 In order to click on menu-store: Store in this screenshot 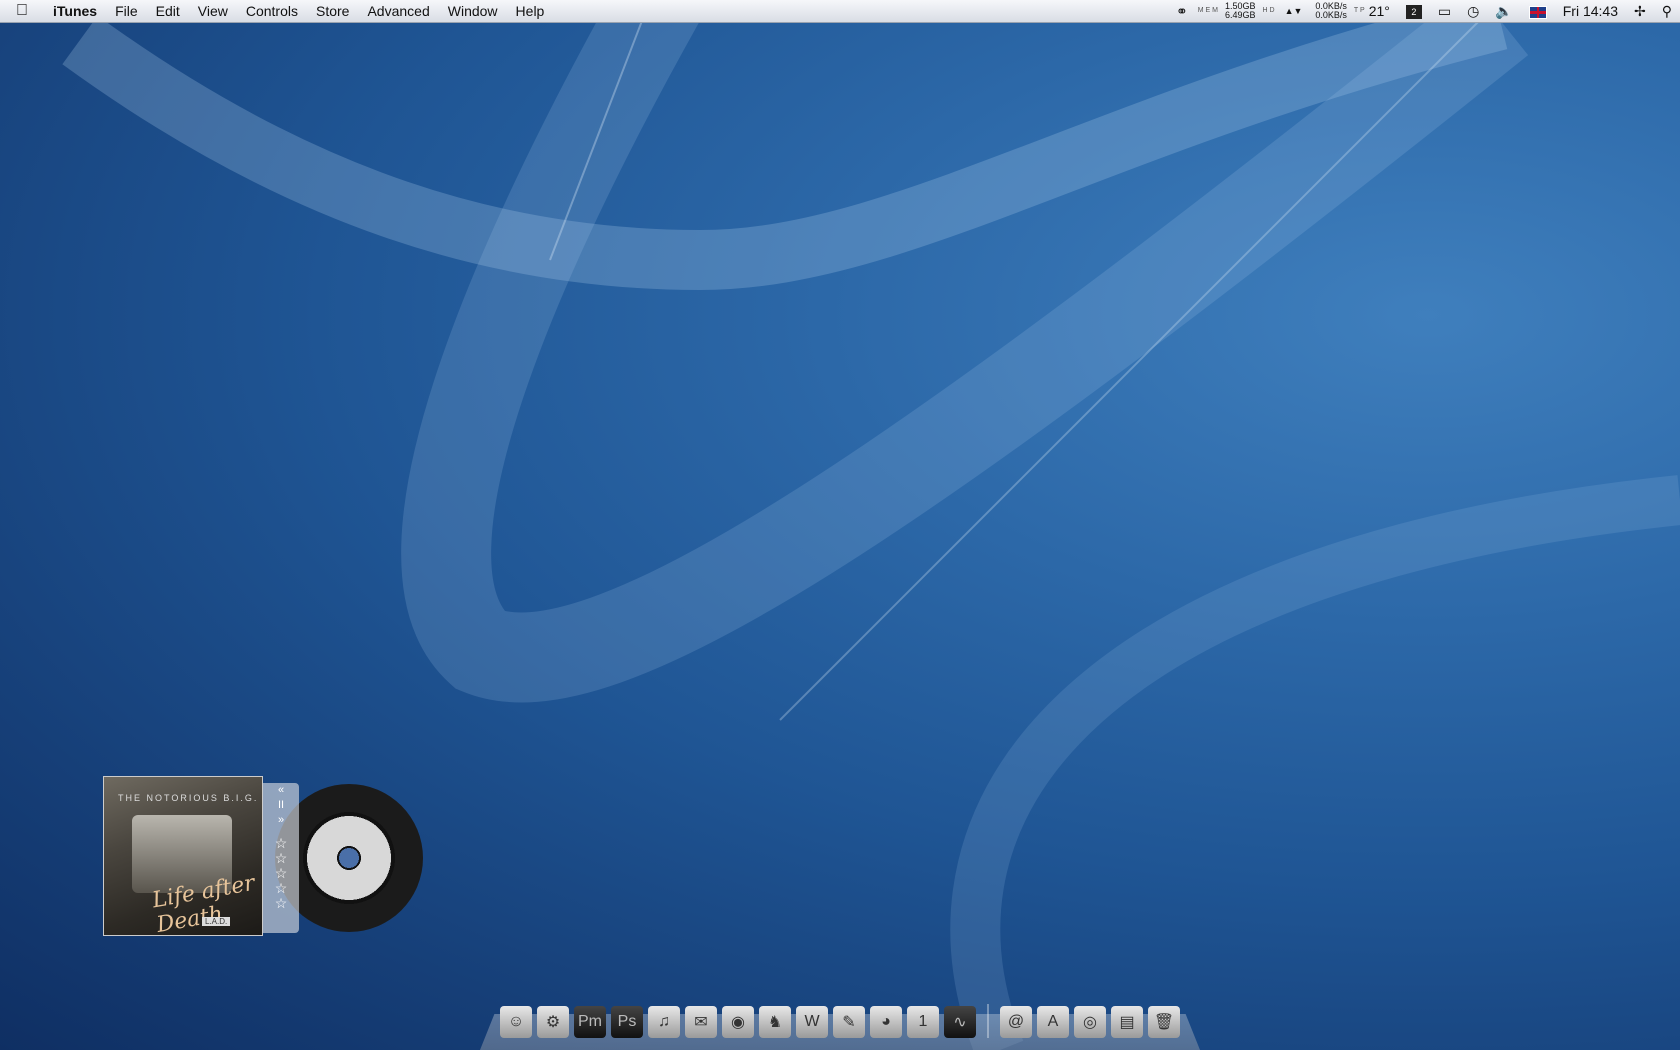, I will do `click(332, 11)`.